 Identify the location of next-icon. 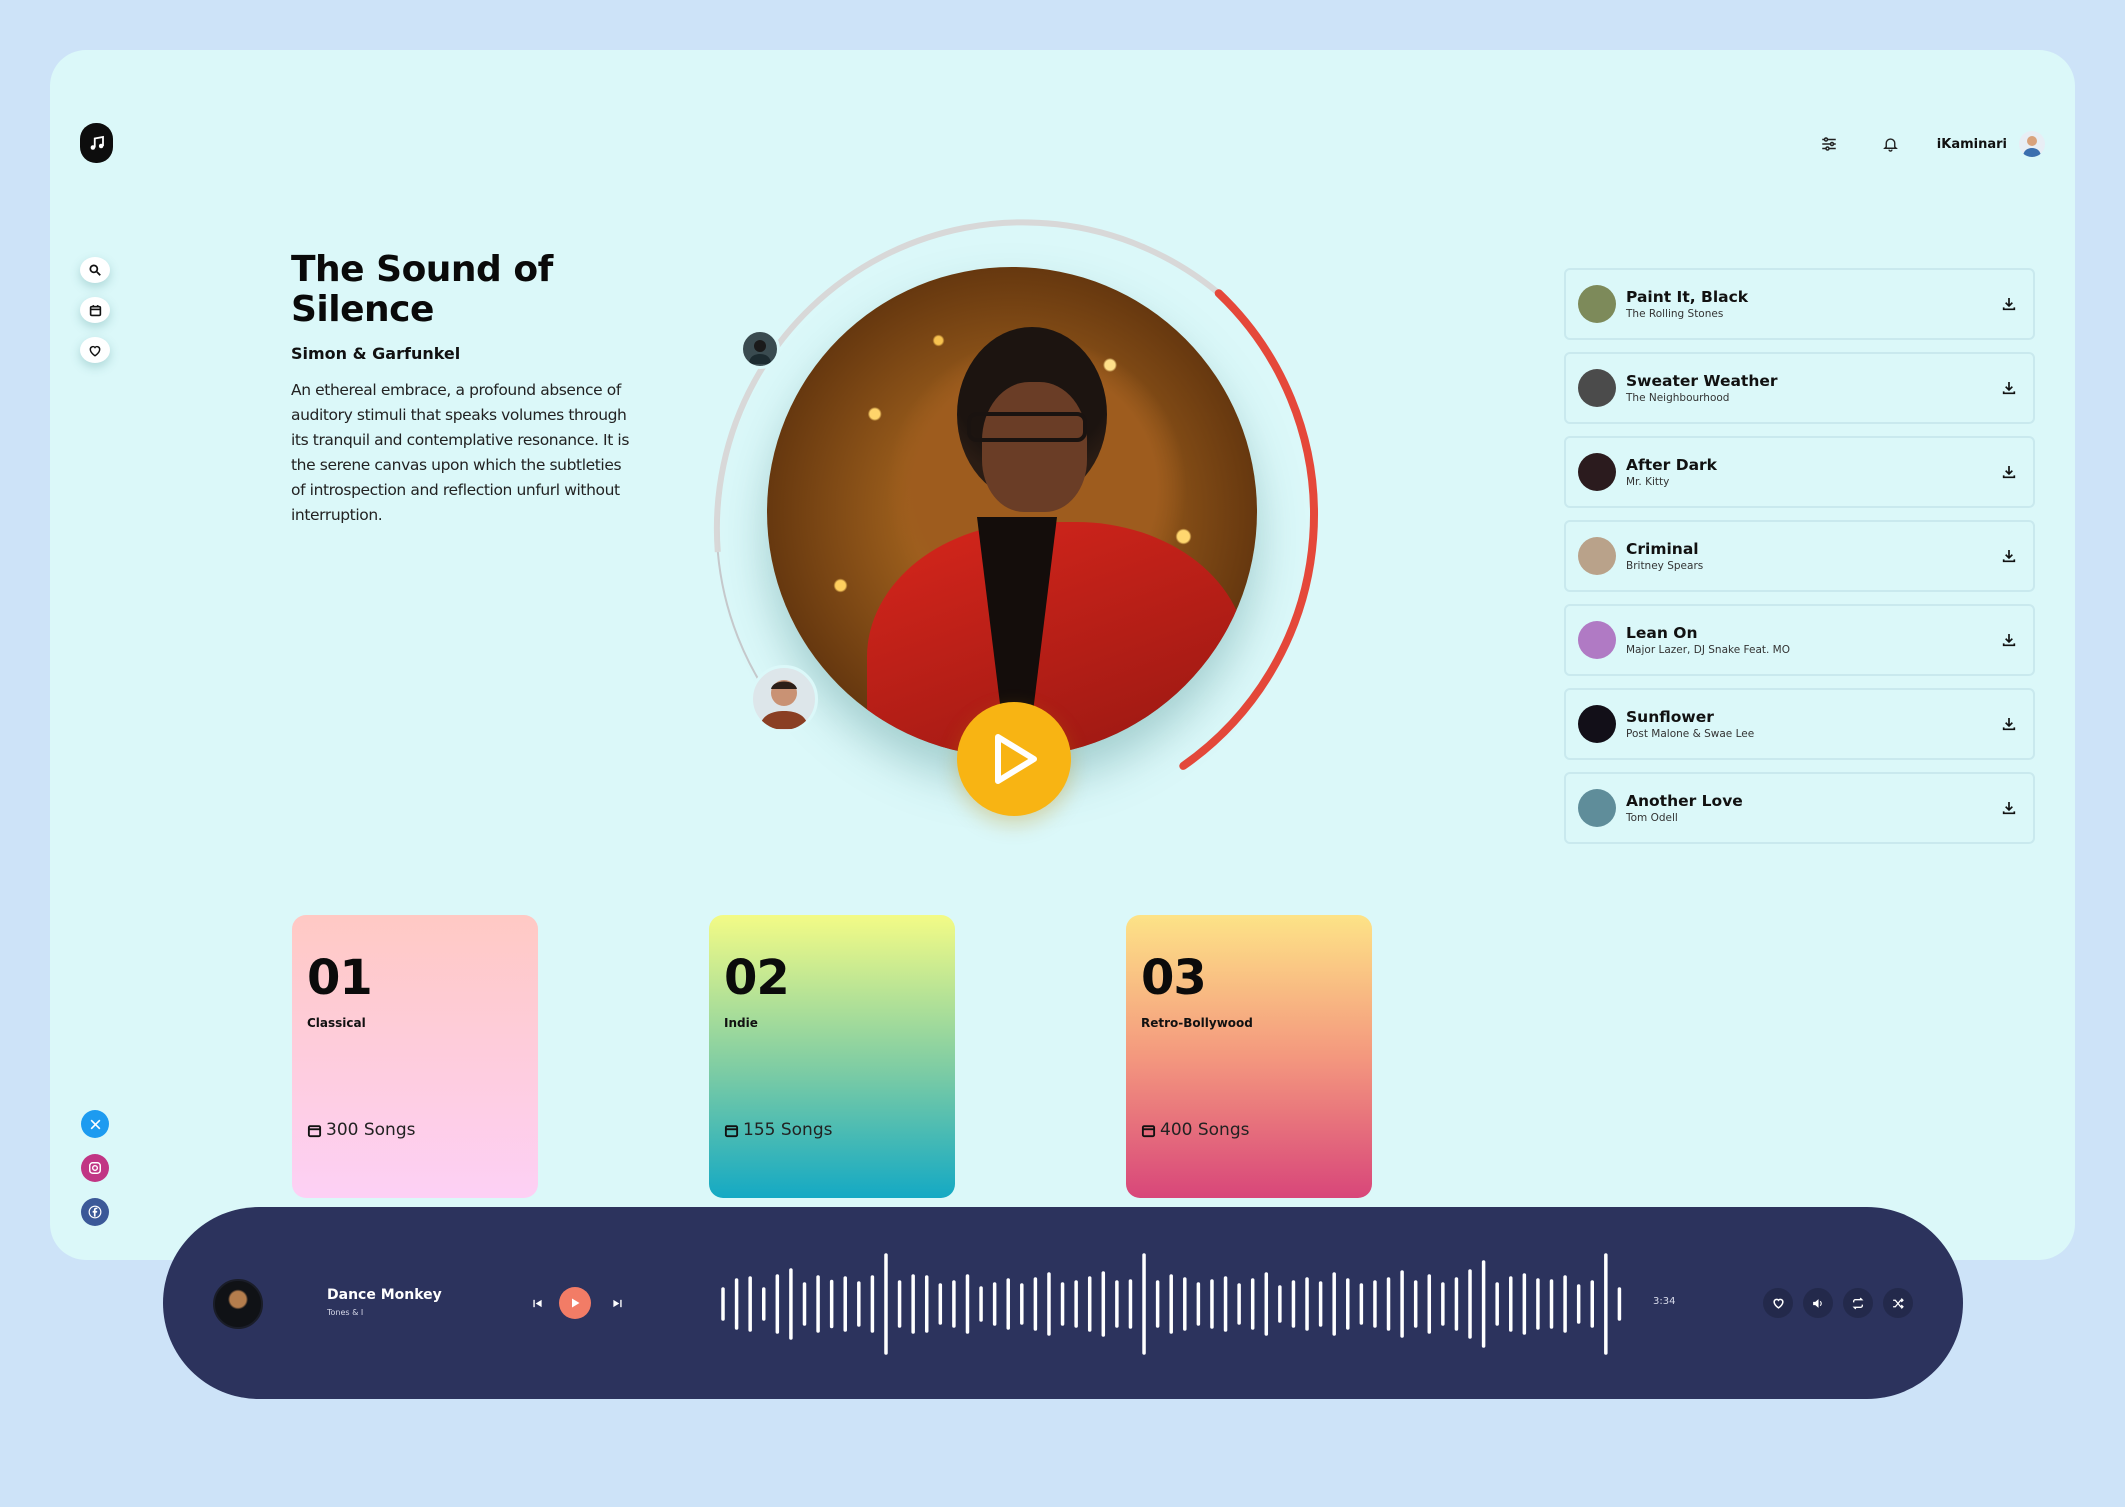
(617, 1303).